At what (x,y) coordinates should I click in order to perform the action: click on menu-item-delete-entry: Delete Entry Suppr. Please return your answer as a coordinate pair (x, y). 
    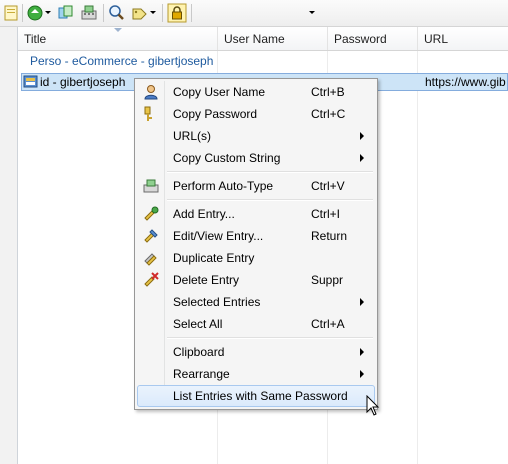
    Looking at the image, I should click on (256, 280).